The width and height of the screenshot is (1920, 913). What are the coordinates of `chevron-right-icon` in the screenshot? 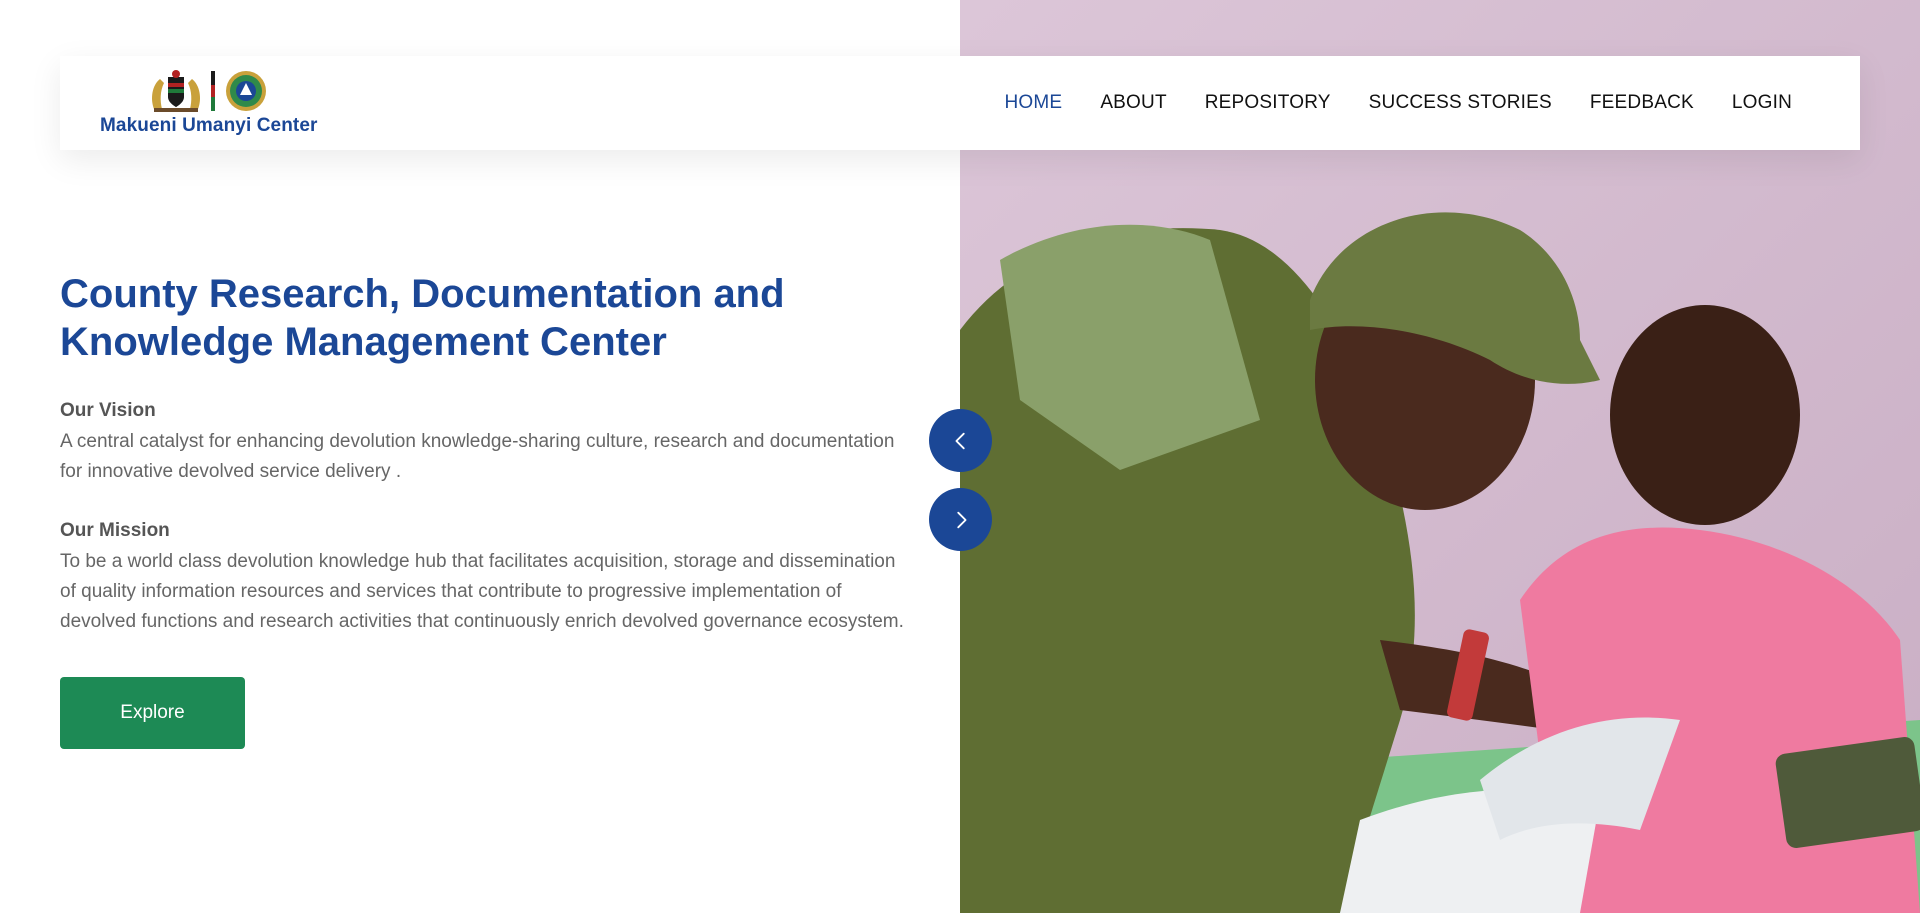 It's located at (961, 519).